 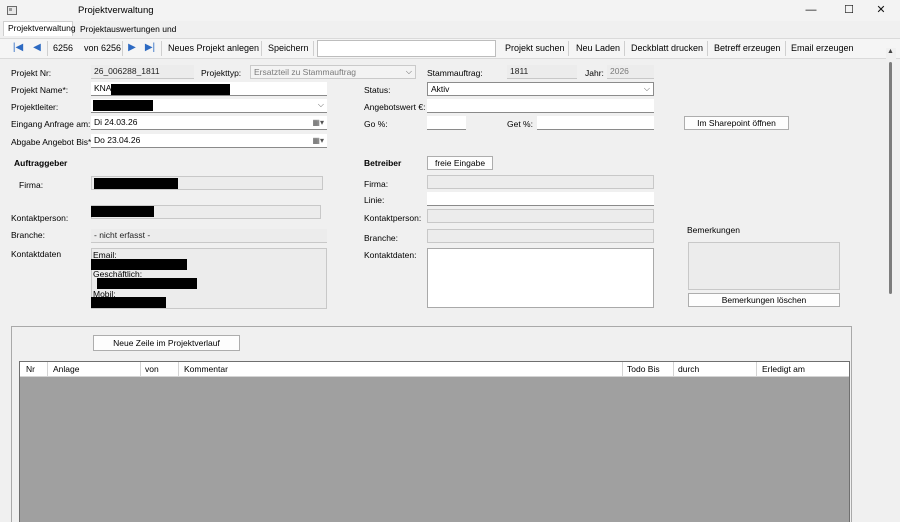 I want to click on arrival-date-label: Eingang Anfrage am:, so click(x=51, y=124).